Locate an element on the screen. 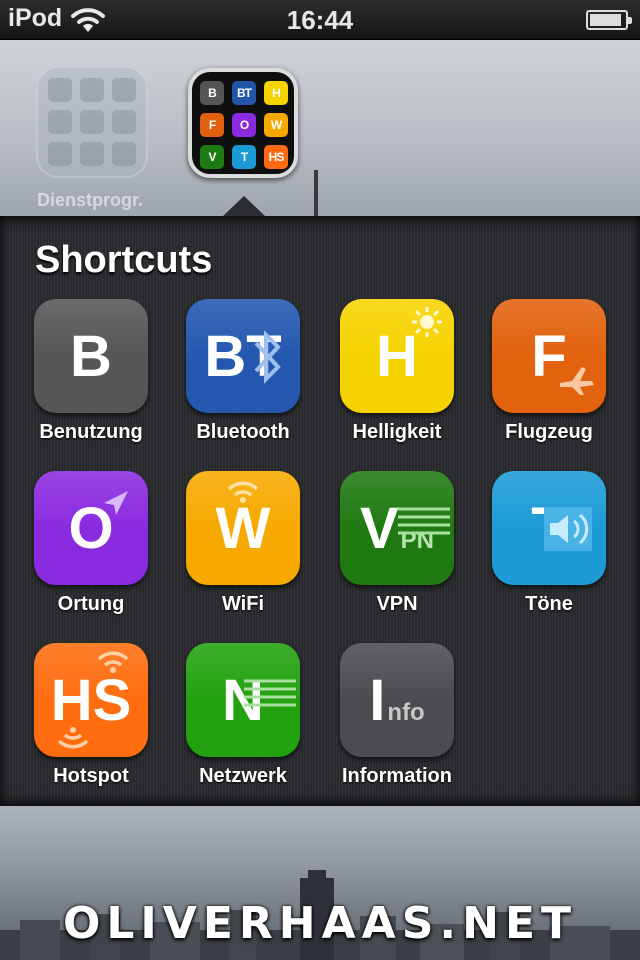 The image size is (640, 960). app-label: Flugzeug is located at coordinates (549, 432).